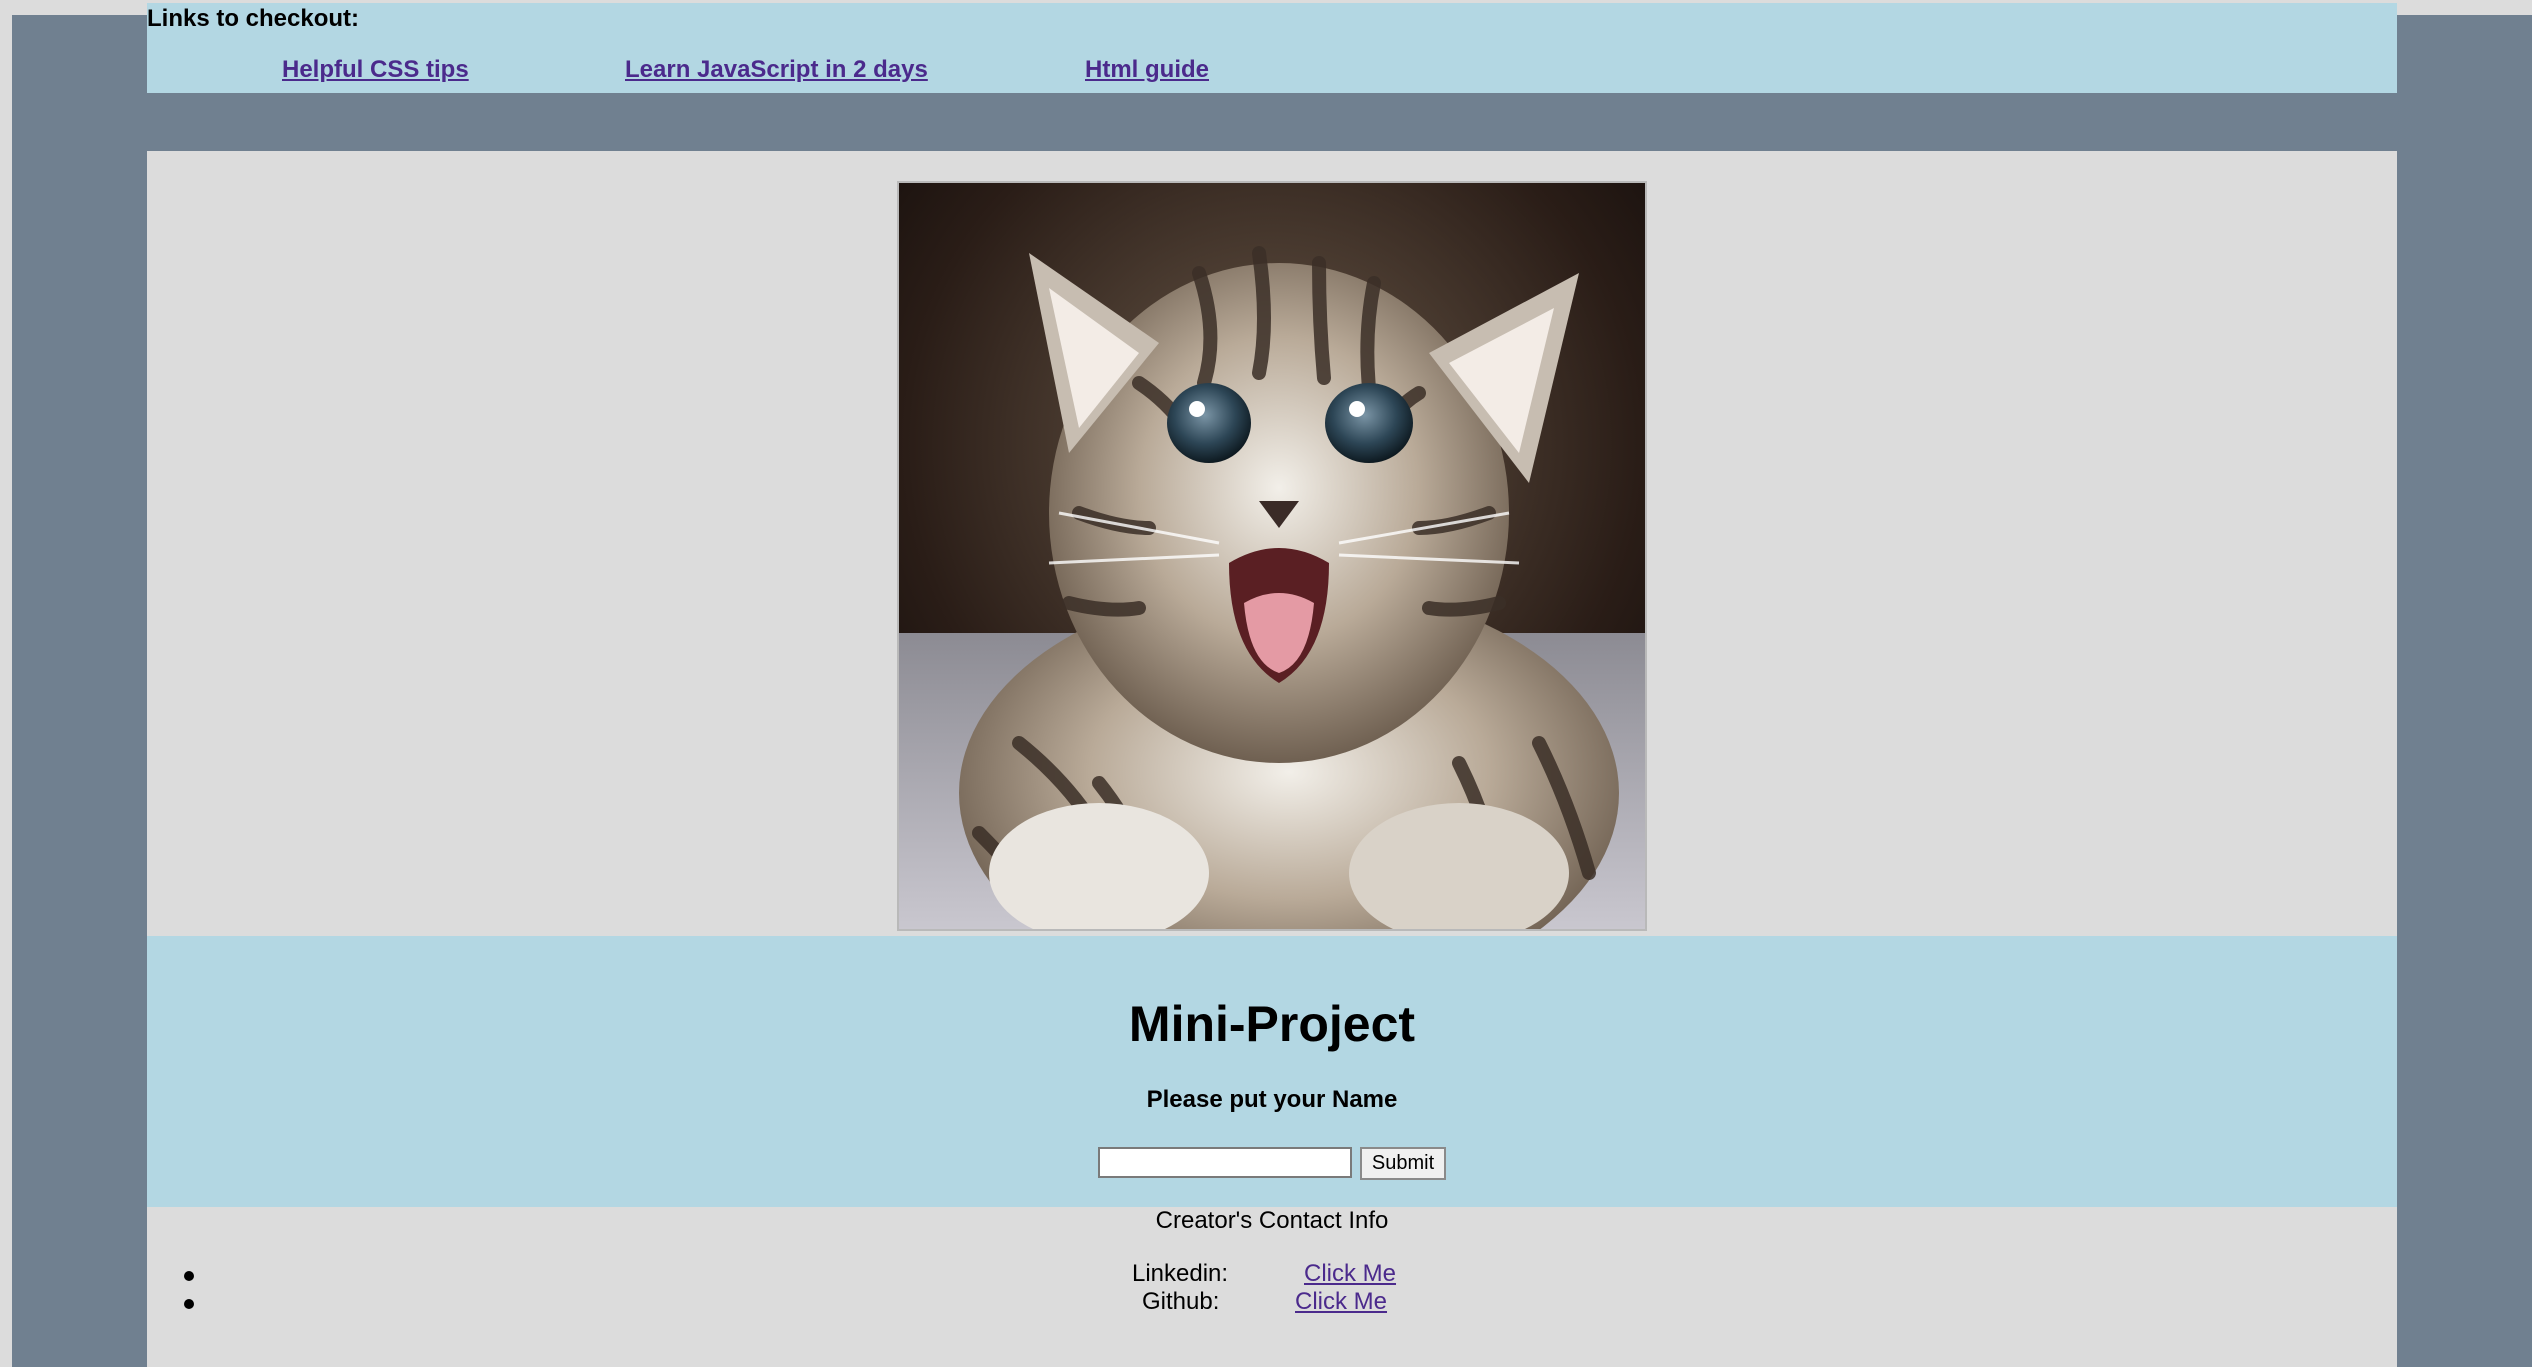  What do you see at coordinates (253, 18) in the screenshot?
I see `links-heading: Links to checkout:` at bounding box center [253, 18].